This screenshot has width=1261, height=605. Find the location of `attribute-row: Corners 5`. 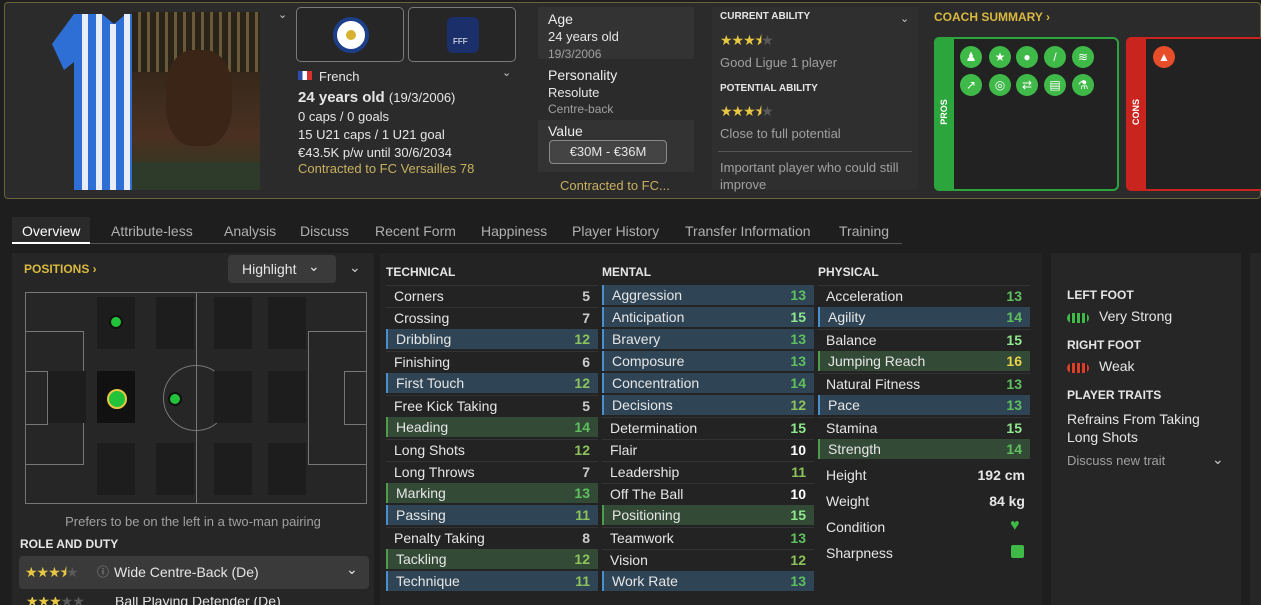

attribute-row: Corners 5 is located at coordinates (492, 295).